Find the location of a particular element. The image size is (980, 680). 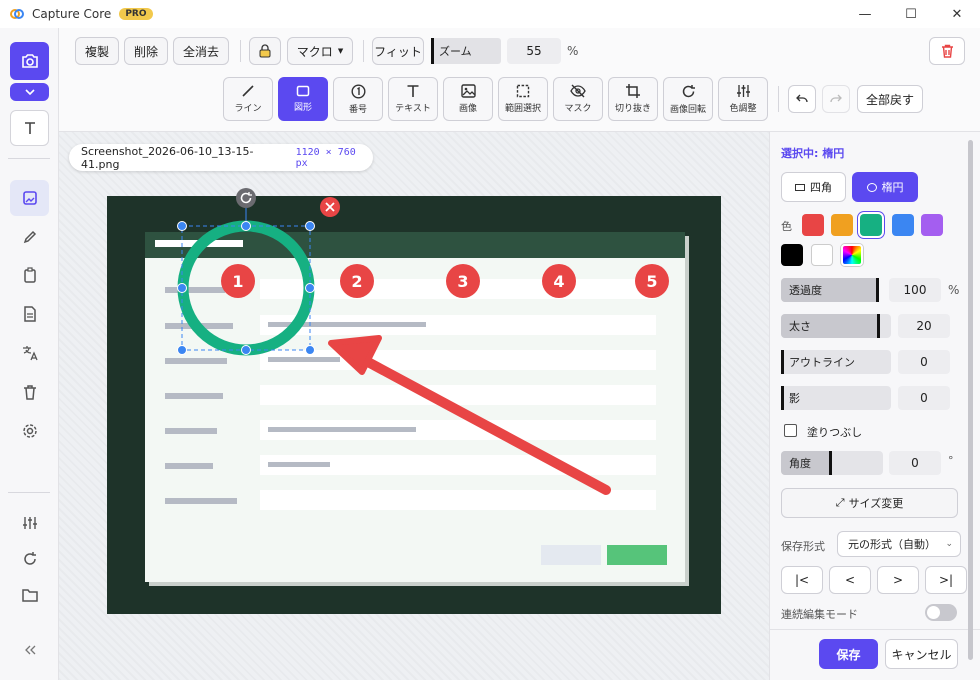

save-format-select: 元の形式（自動） ⌄ is located at coordinates (899, 544).